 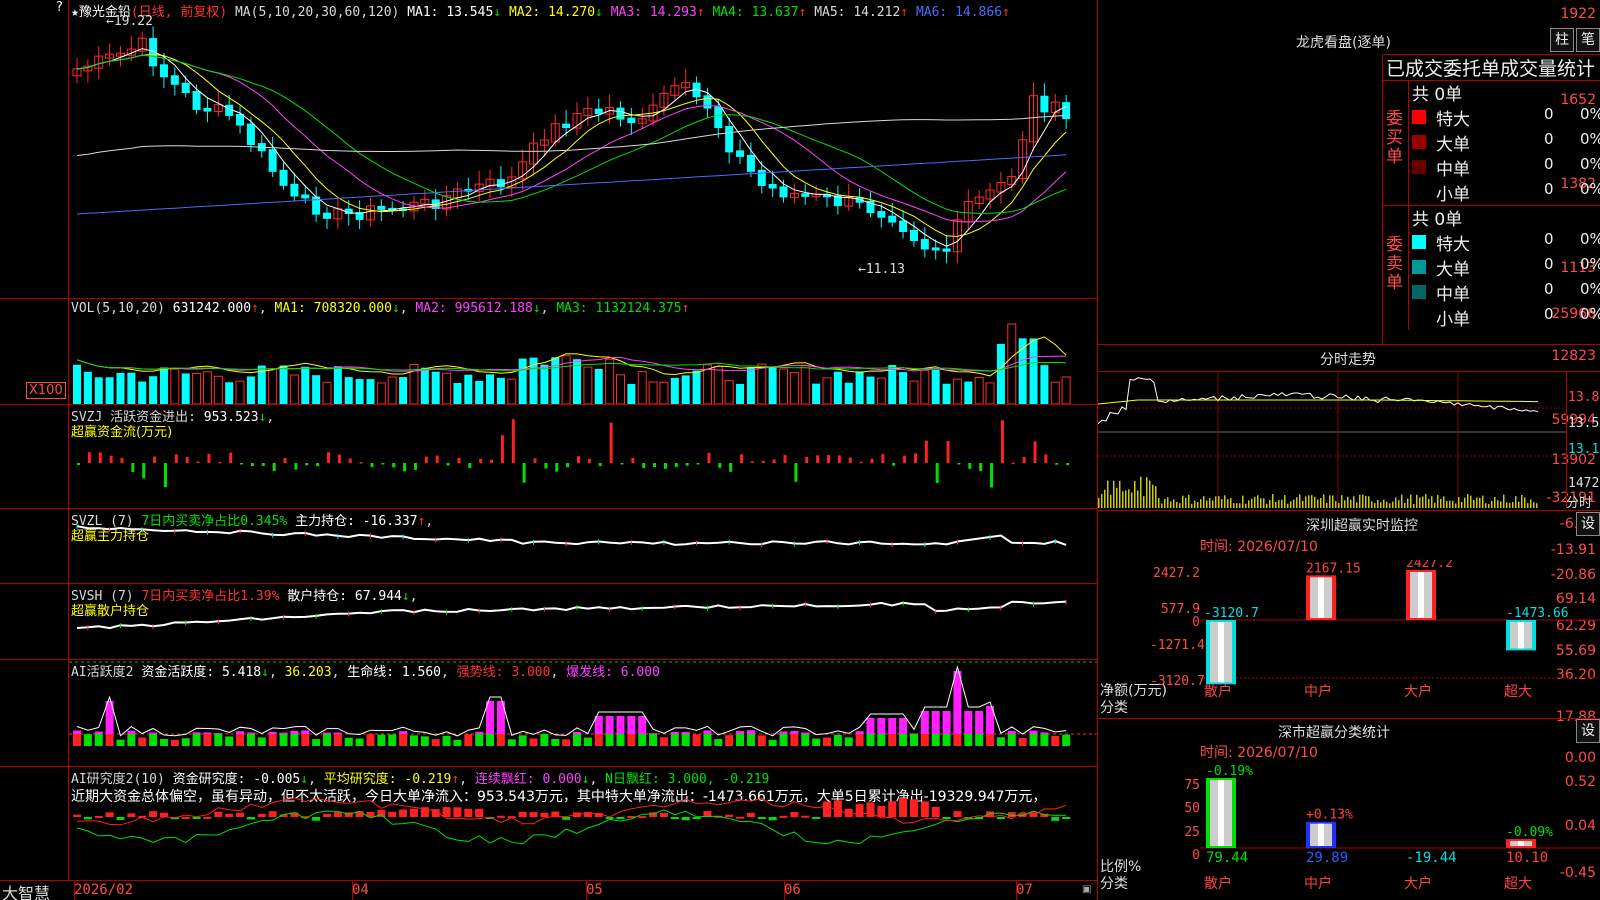 I want to click on sz-class-xlabel: 分类, so click(x=1114, y=884).